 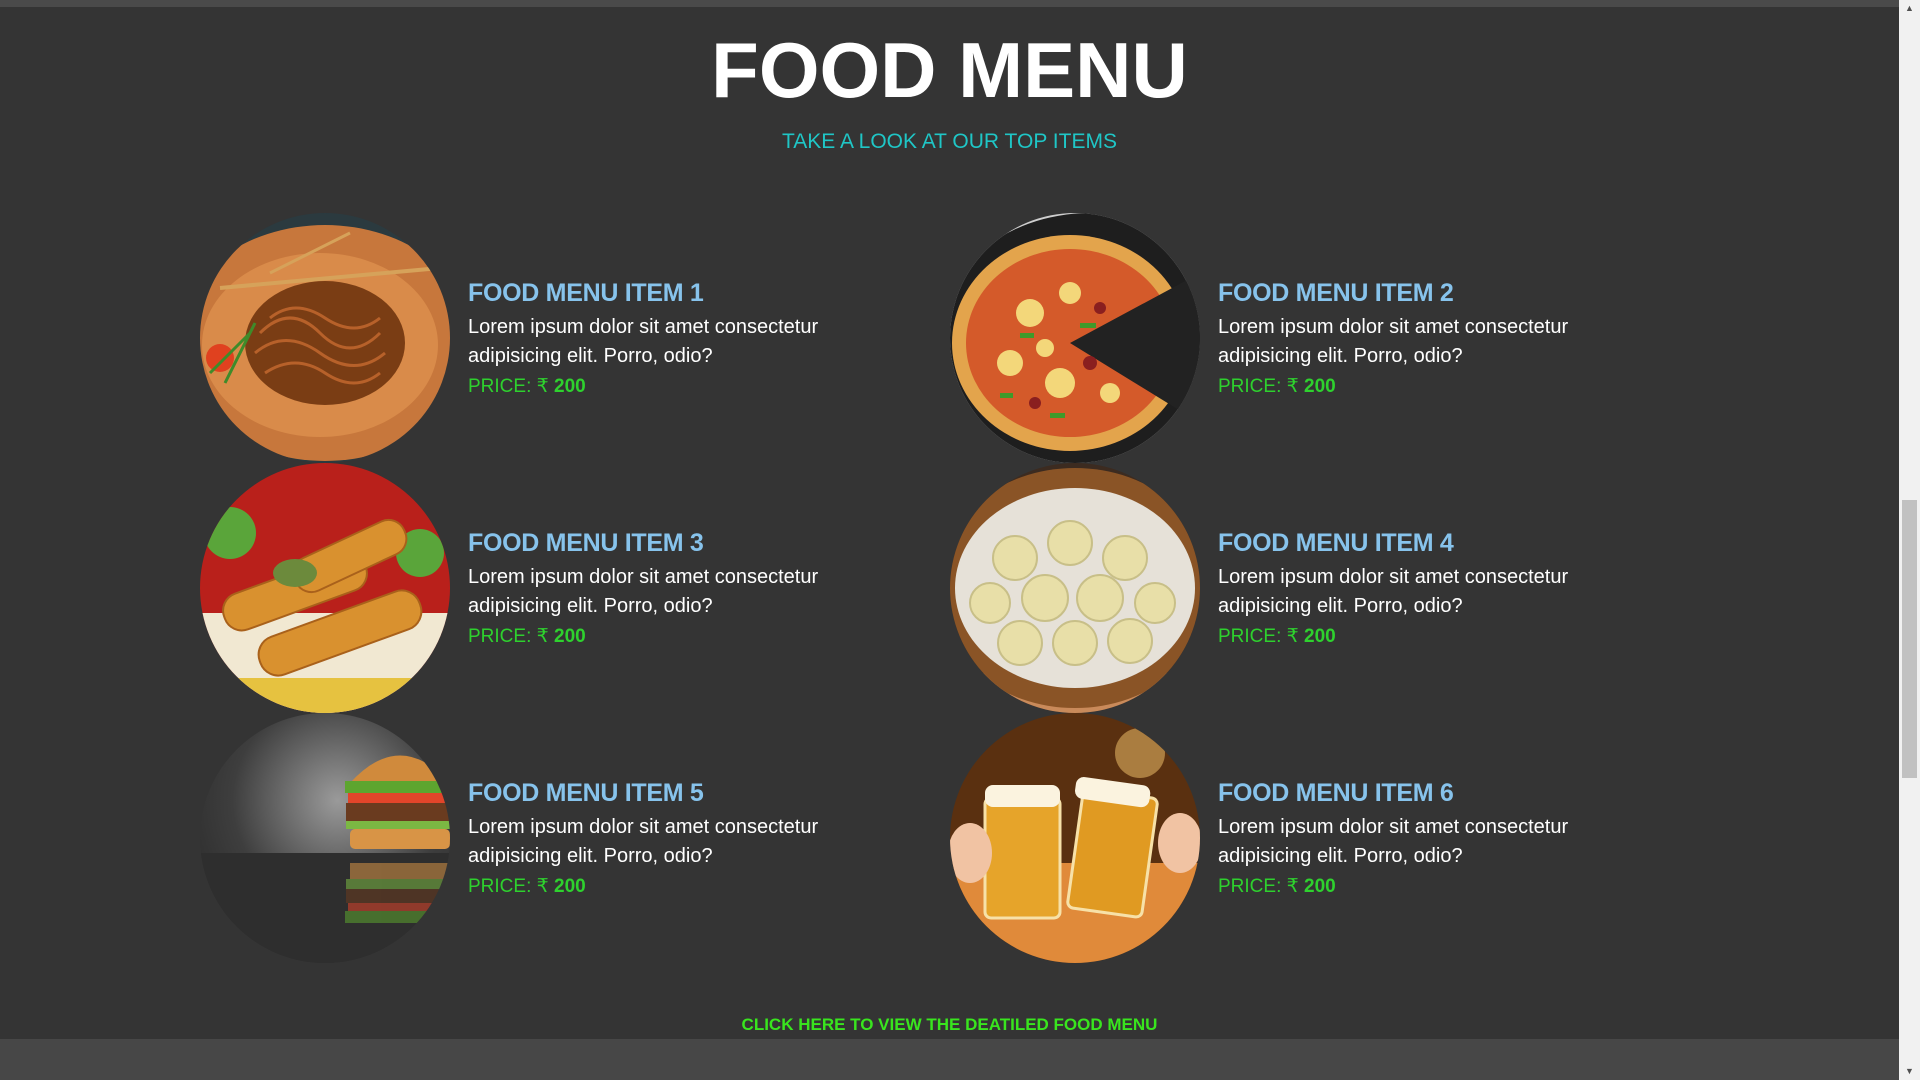 I want to click on vertical-scrollbar: ▲ ▼, so click(x=1909, y=540).